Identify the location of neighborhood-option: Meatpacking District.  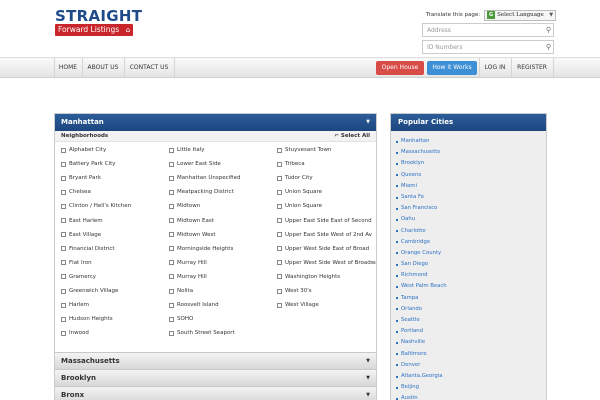
(201, 192).